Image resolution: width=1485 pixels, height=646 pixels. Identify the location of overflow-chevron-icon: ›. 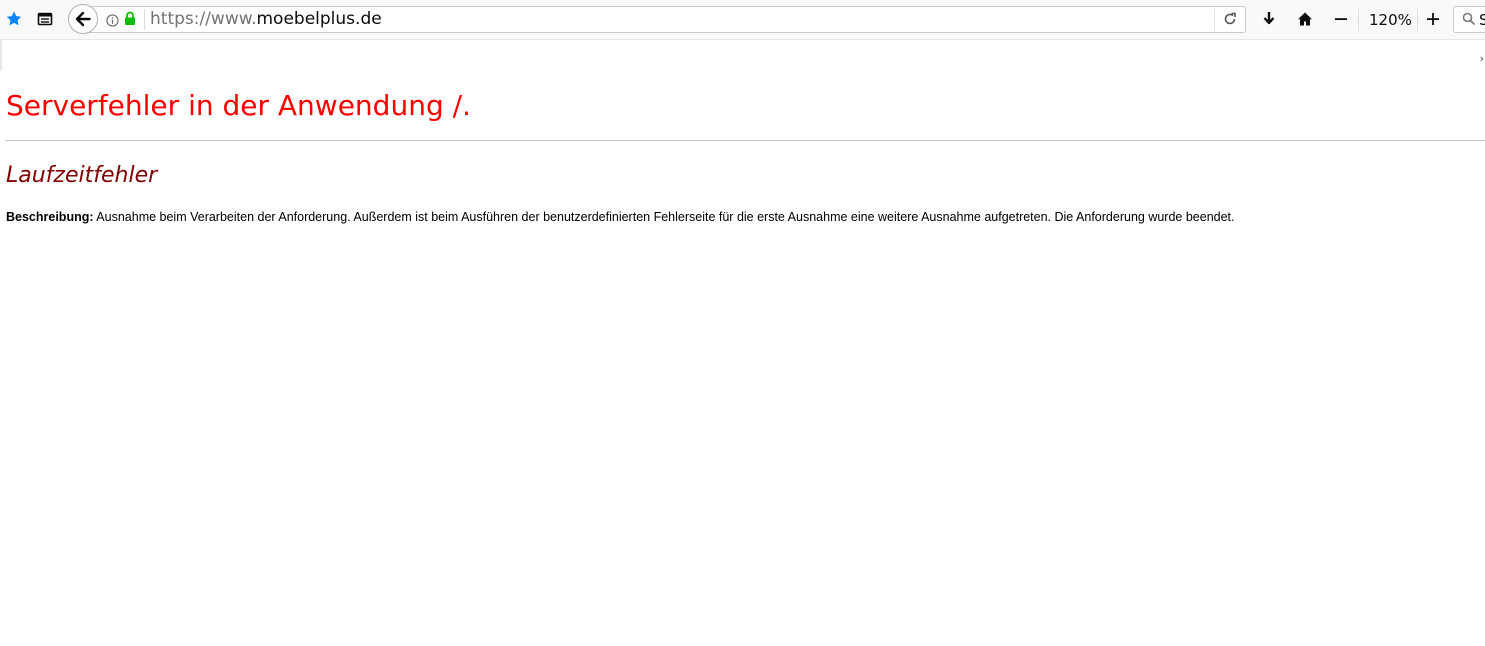
(1482, 58).